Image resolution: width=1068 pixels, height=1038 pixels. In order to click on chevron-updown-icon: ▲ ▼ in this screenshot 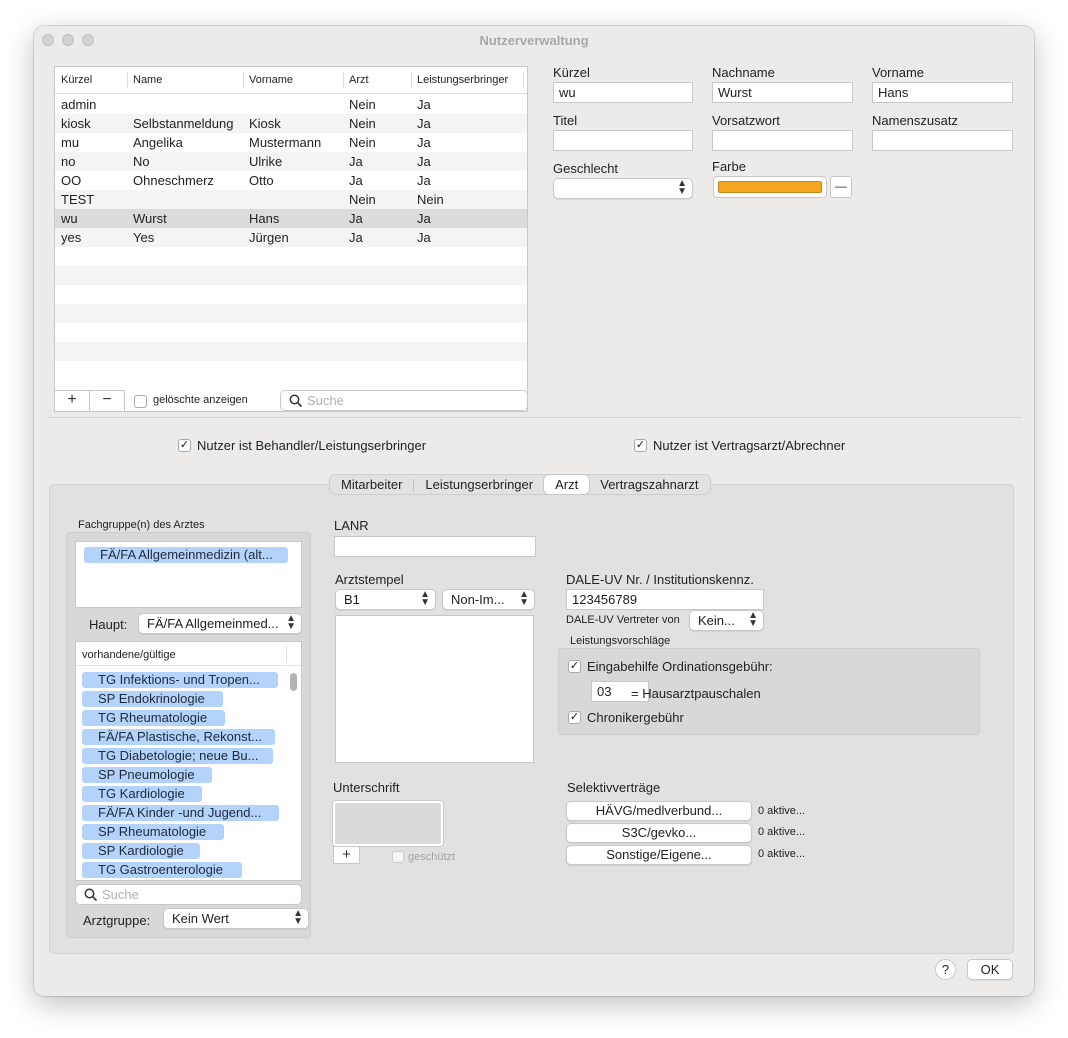, I will do `click(682, 187)`.